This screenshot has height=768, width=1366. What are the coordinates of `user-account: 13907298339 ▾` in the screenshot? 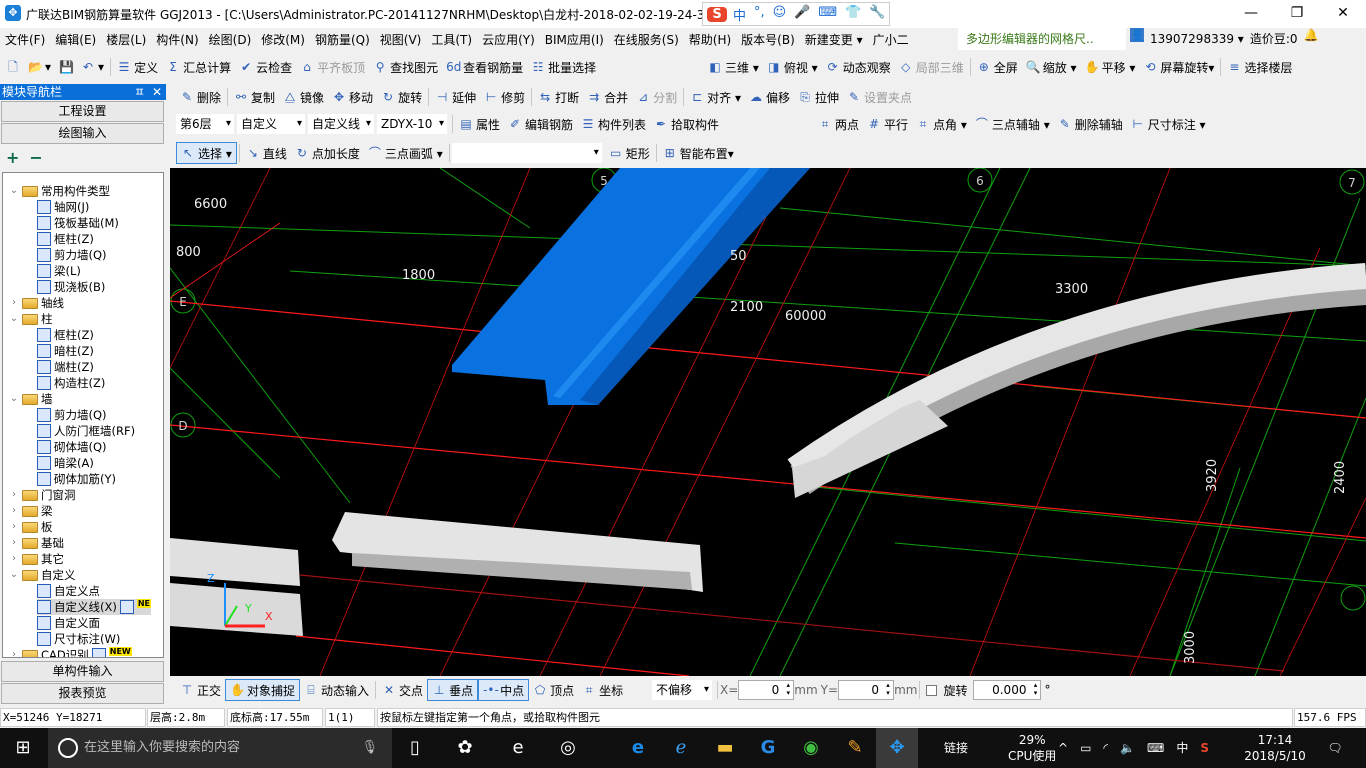 It's located at (1197, 39).